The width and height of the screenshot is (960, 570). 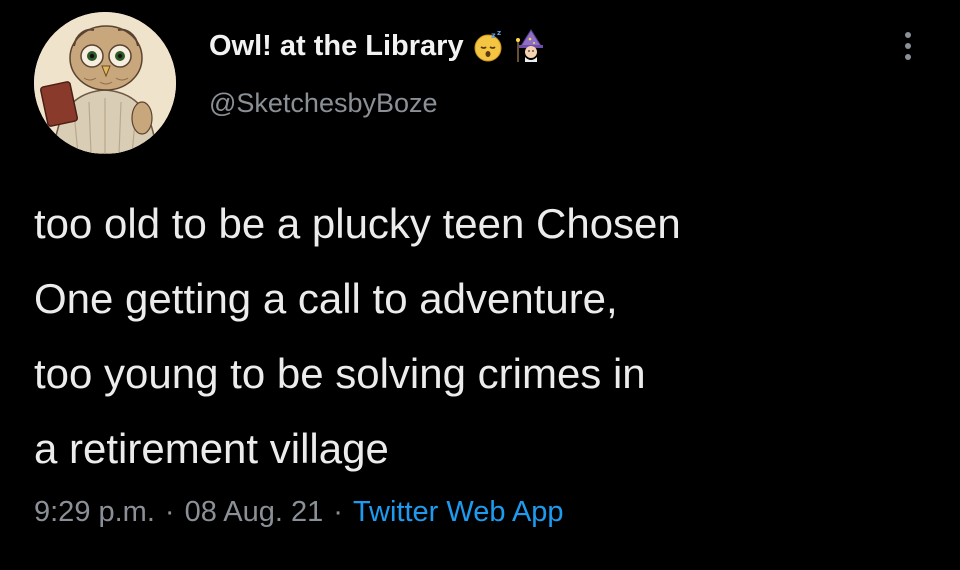 What do you see at coordinates (531, 46) in the screenshot?
I see `wizard-emoji-icon` at bounding box center [531, 46].